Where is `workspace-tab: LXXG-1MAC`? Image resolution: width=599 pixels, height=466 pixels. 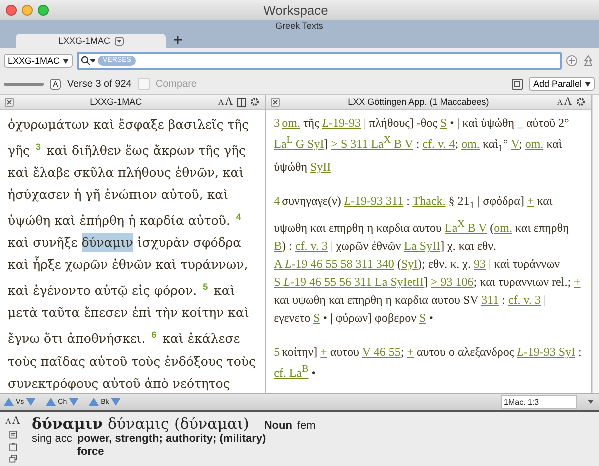 workspace-tab: LXXG-1MAC is located at coordinates (91, 41).